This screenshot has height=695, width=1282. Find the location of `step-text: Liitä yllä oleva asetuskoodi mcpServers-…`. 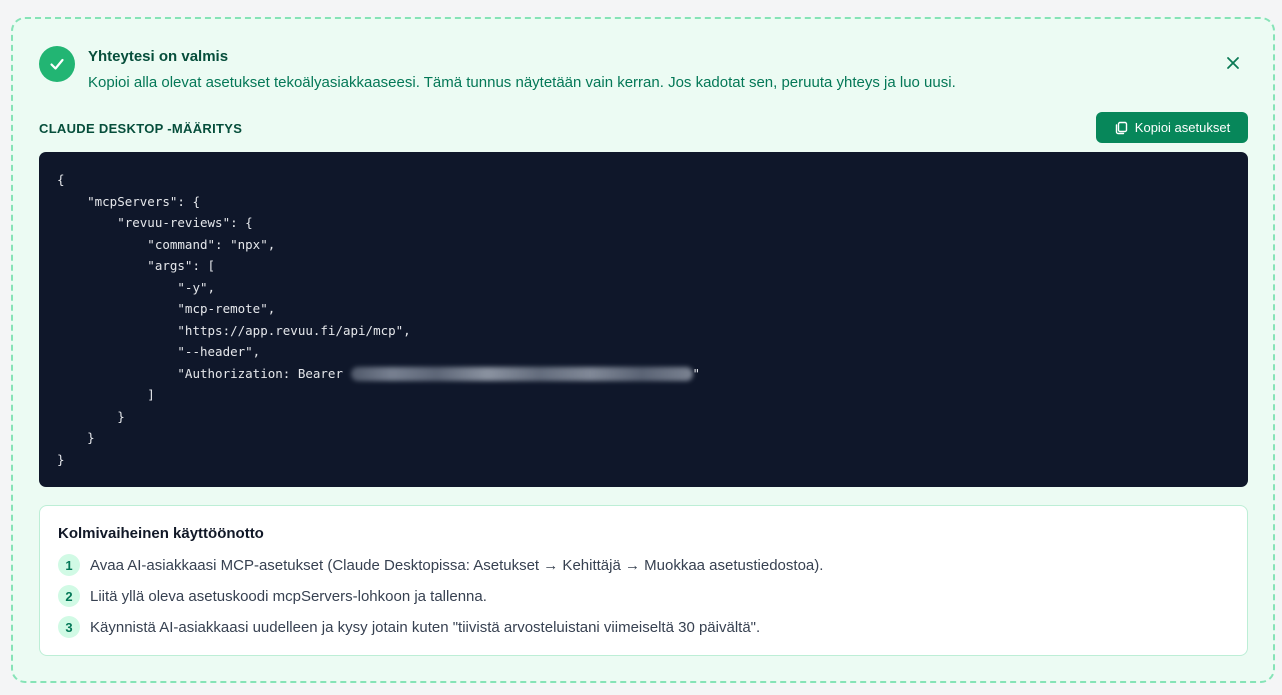

step-text: Liitä yllä oleva asetuskoodi mcpServers-… is located at coordinates (288, 596).